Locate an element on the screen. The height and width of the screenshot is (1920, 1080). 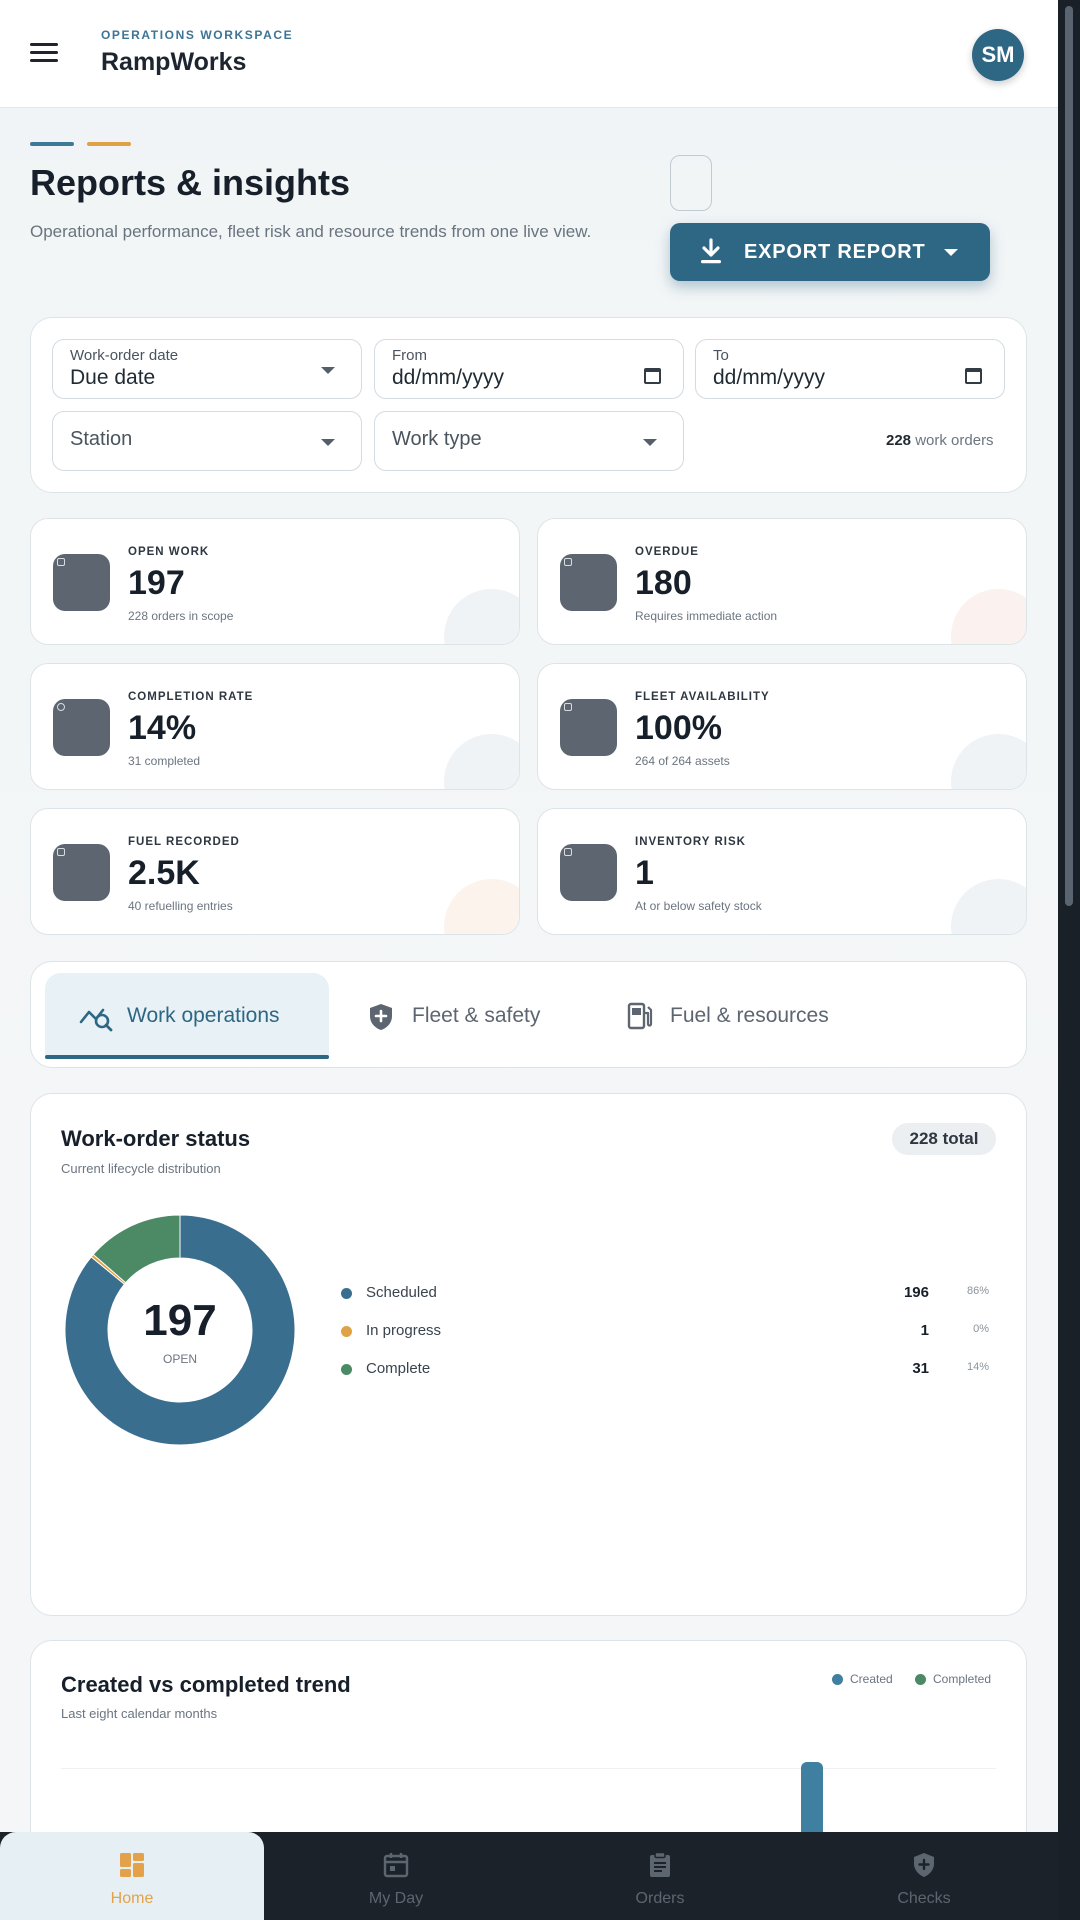
work-type-select: Work type is located at coordinates (529, 441).